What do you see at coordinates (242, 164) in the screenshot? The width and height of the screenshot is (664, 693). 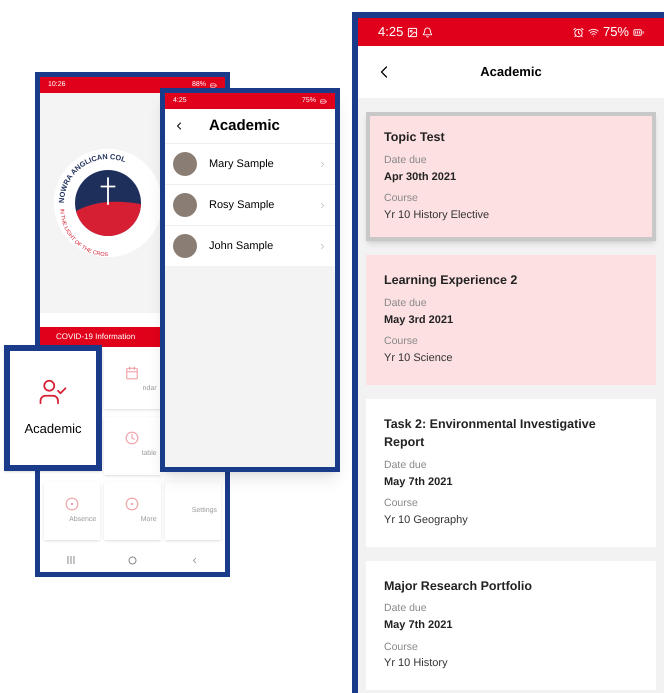 I see `student-name: Mary Sample` at bounding box center [242, 164].